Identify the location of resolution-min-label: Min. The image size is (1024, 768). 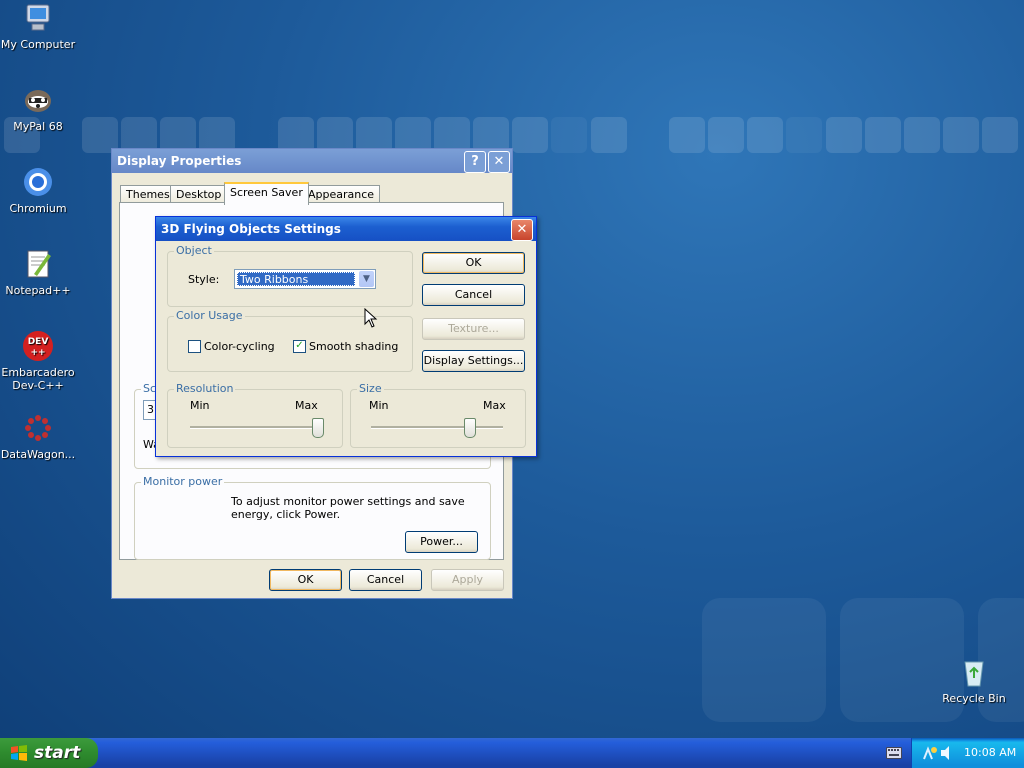
(200, 405).